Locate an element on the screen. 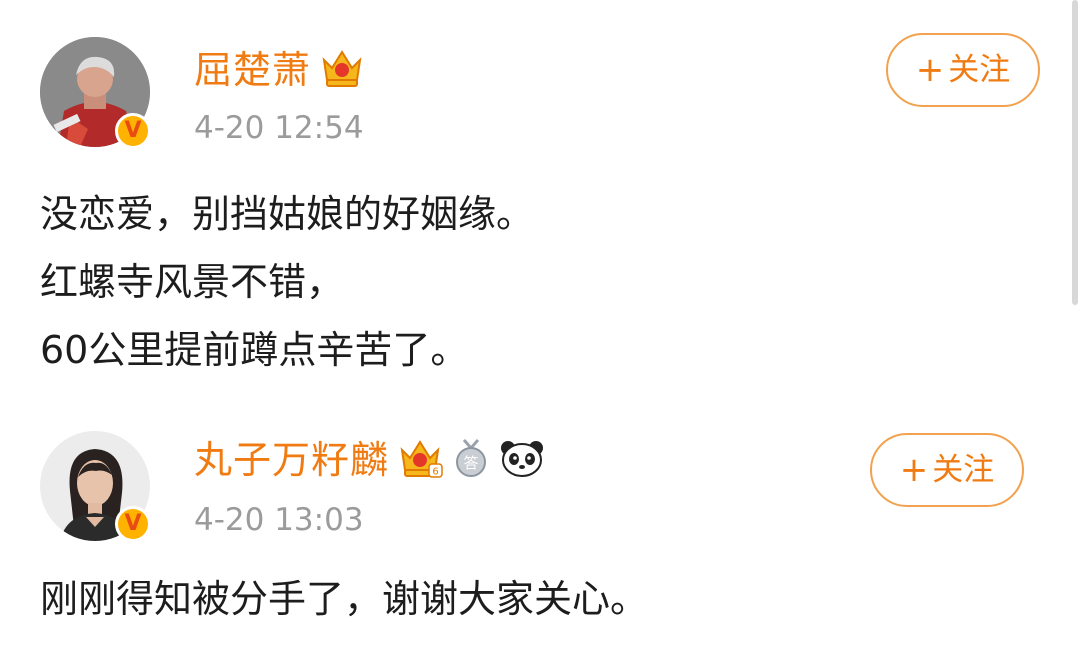 This screenshot has height=656, width=1080. name-row: 丸子万籽麟 6 答 is located at coordinates (369, 460).